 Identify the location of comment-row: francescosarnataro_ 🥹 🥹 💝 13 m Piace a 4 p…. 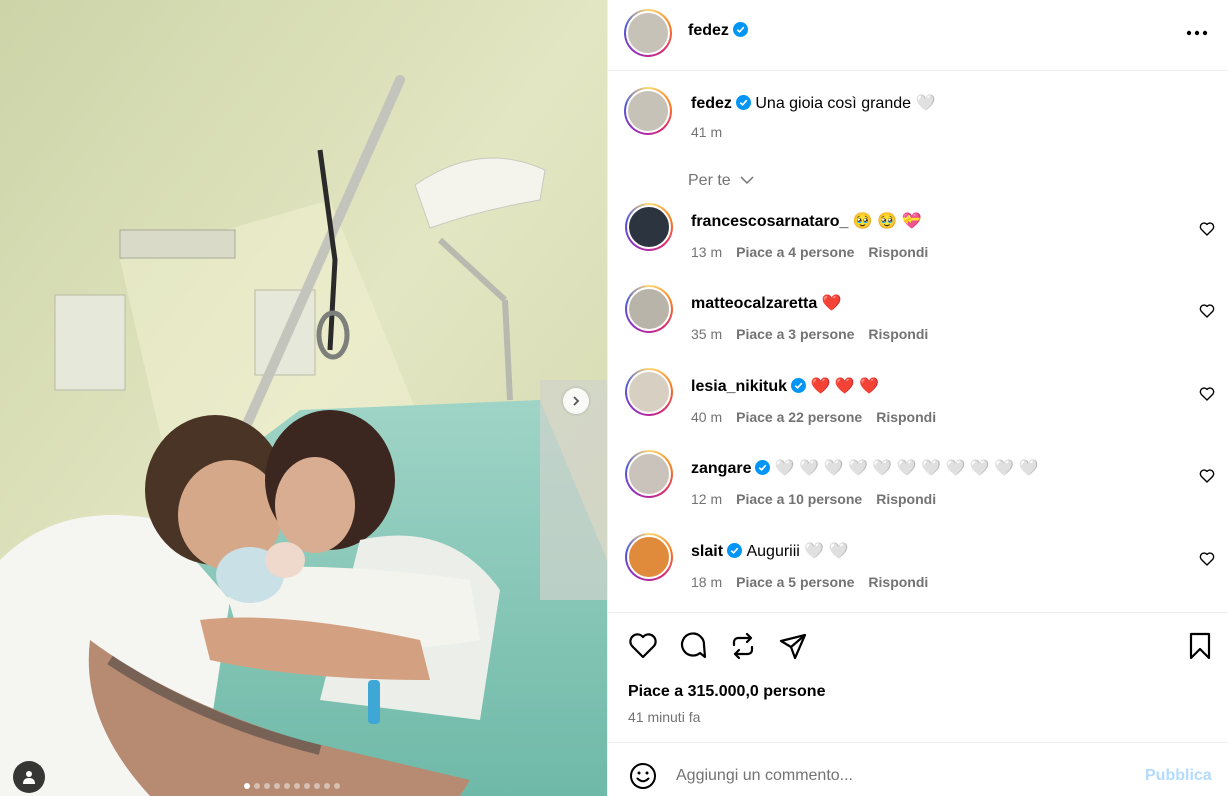
(918, 243).